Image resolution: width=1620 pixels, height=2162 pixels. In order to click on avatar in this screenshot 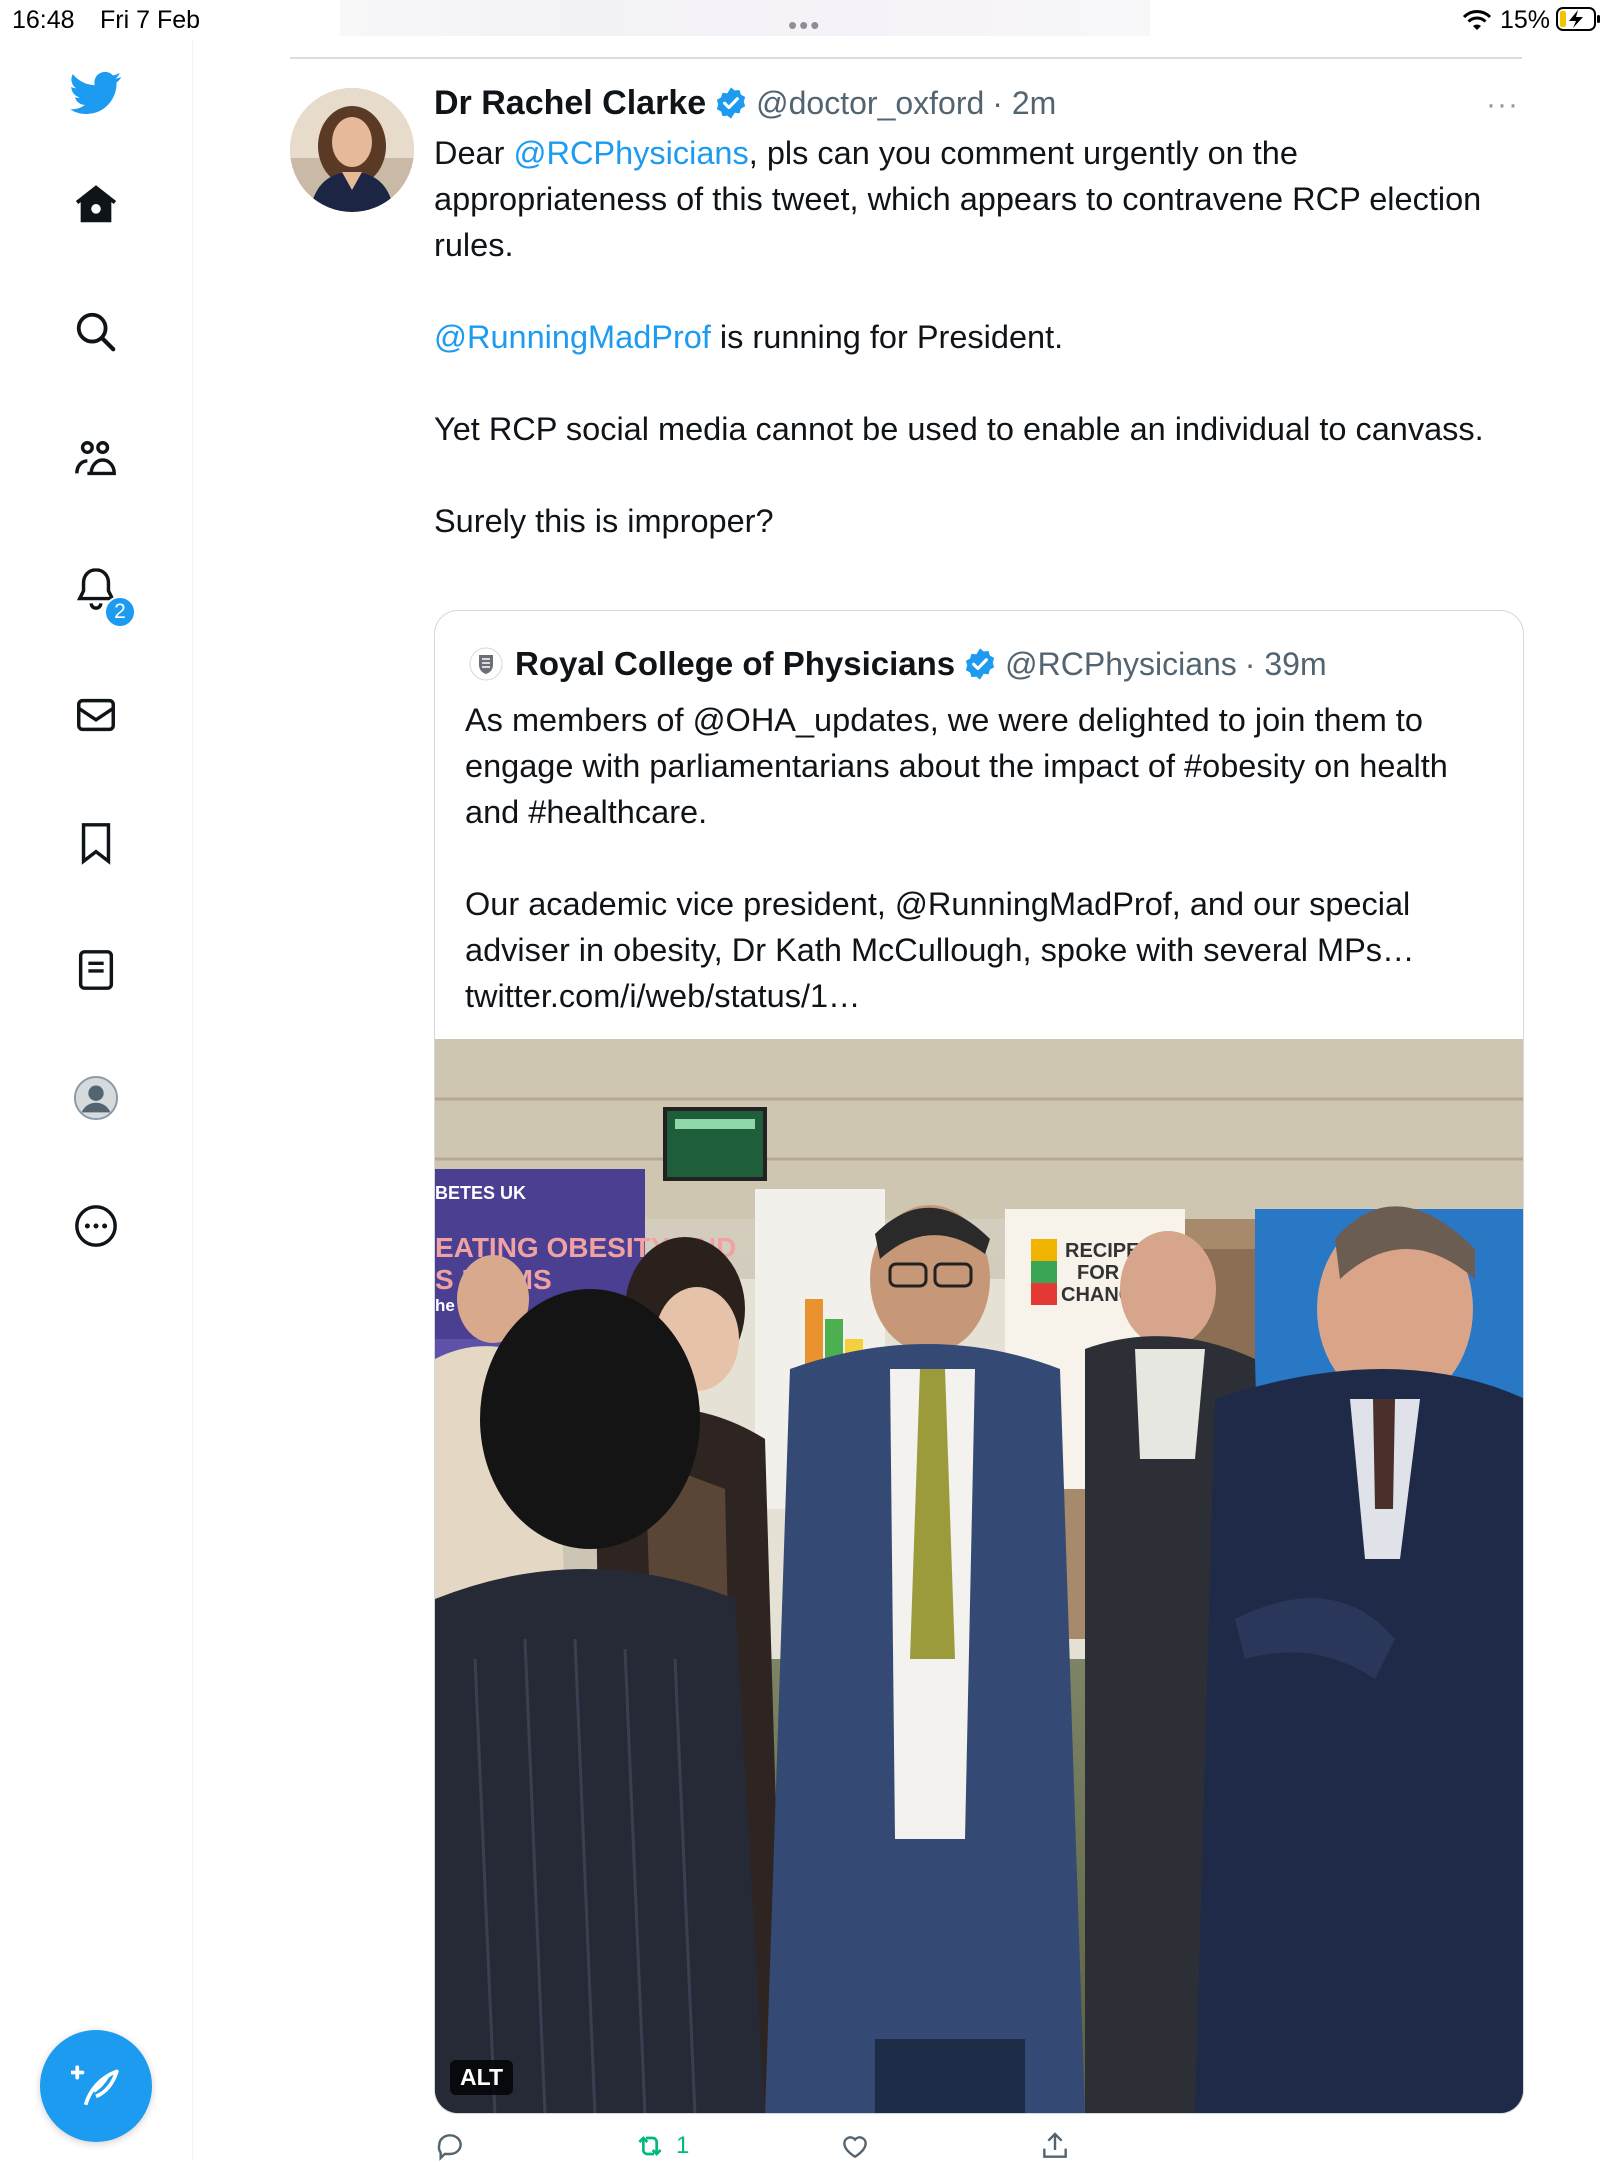, I will do `click(352, 150)`.